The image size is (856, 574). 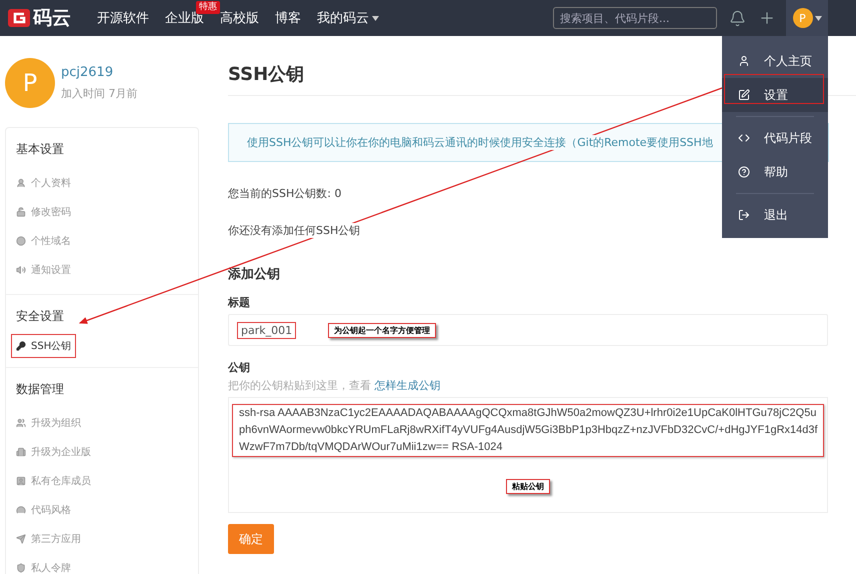 What do you see at coordinates (267, 74) in the screenshot?
I see `page-title: SSH公钥` at bounding box center [267, 74].